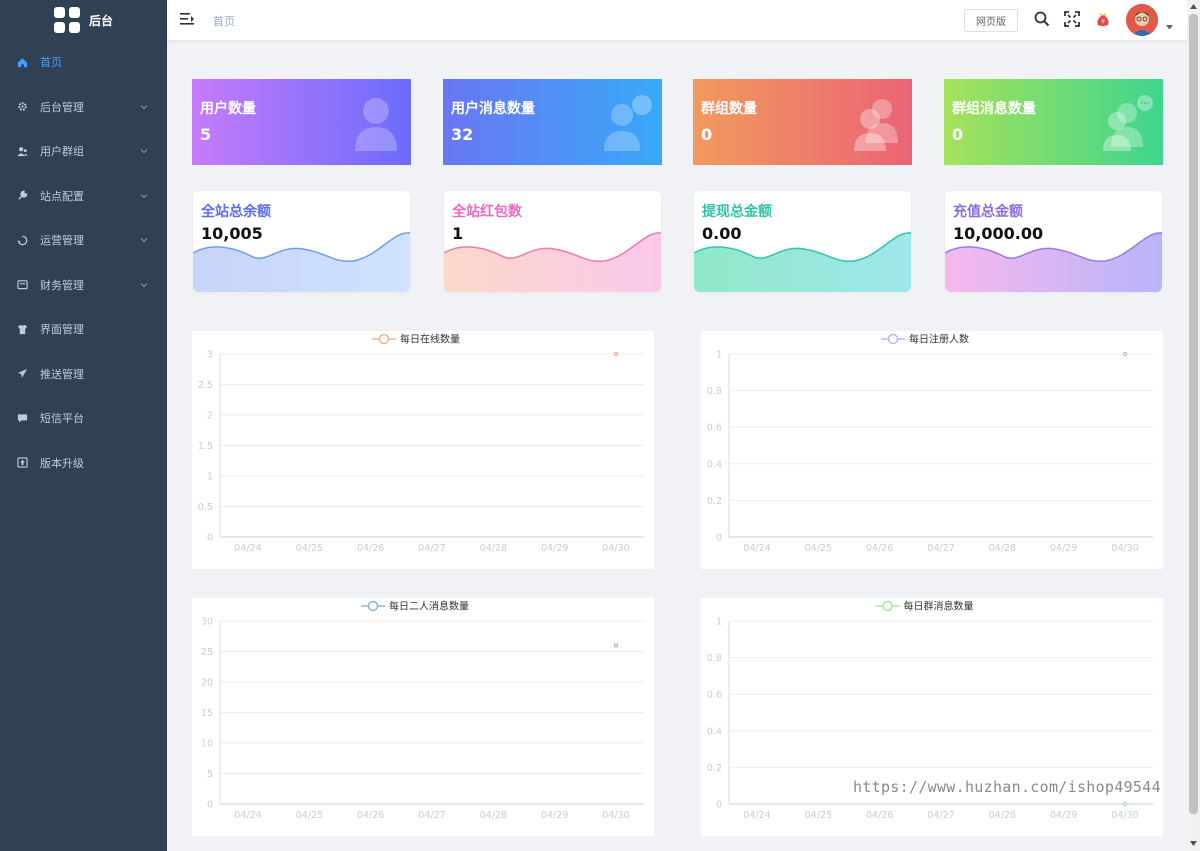  I want to click on sidebar-item-5: 财务管理, so click(83, 285).